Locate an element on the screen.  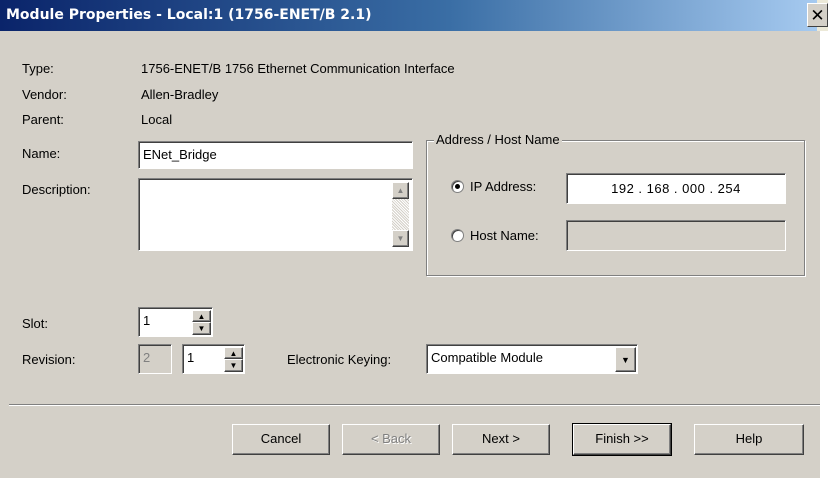
address-group-label: Address / Host Name is located at coordinates (498, 140).